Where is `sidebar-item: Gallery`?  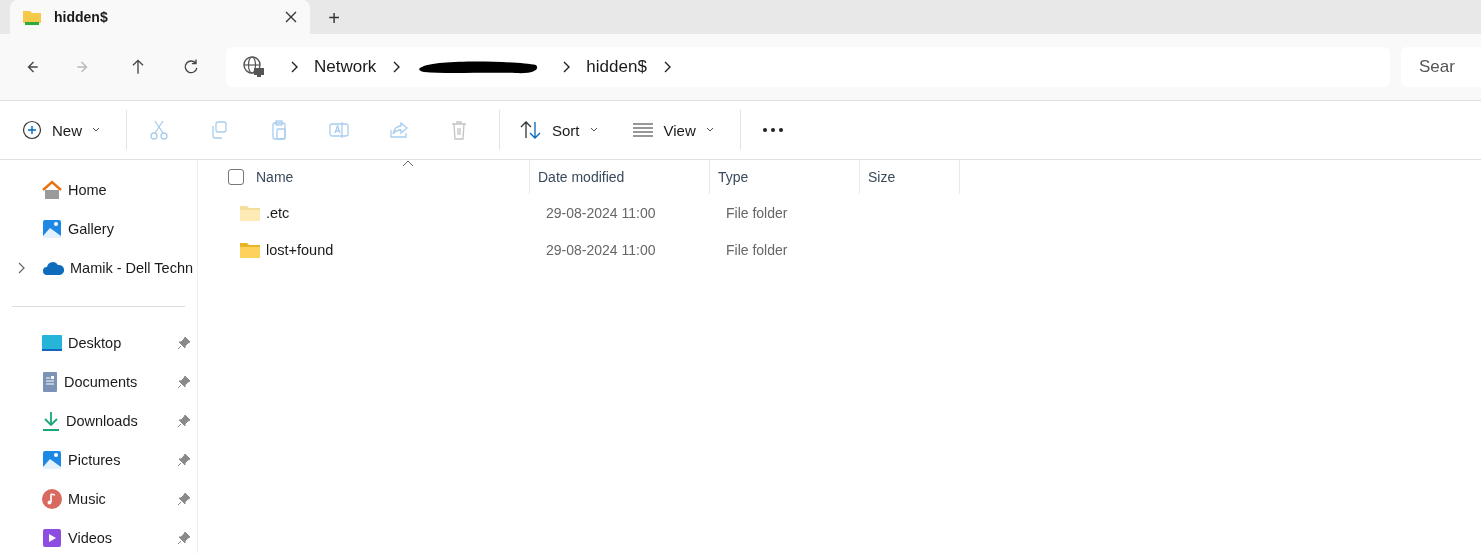
sidebar-item: Gallery is located at coordinates (98, 228).